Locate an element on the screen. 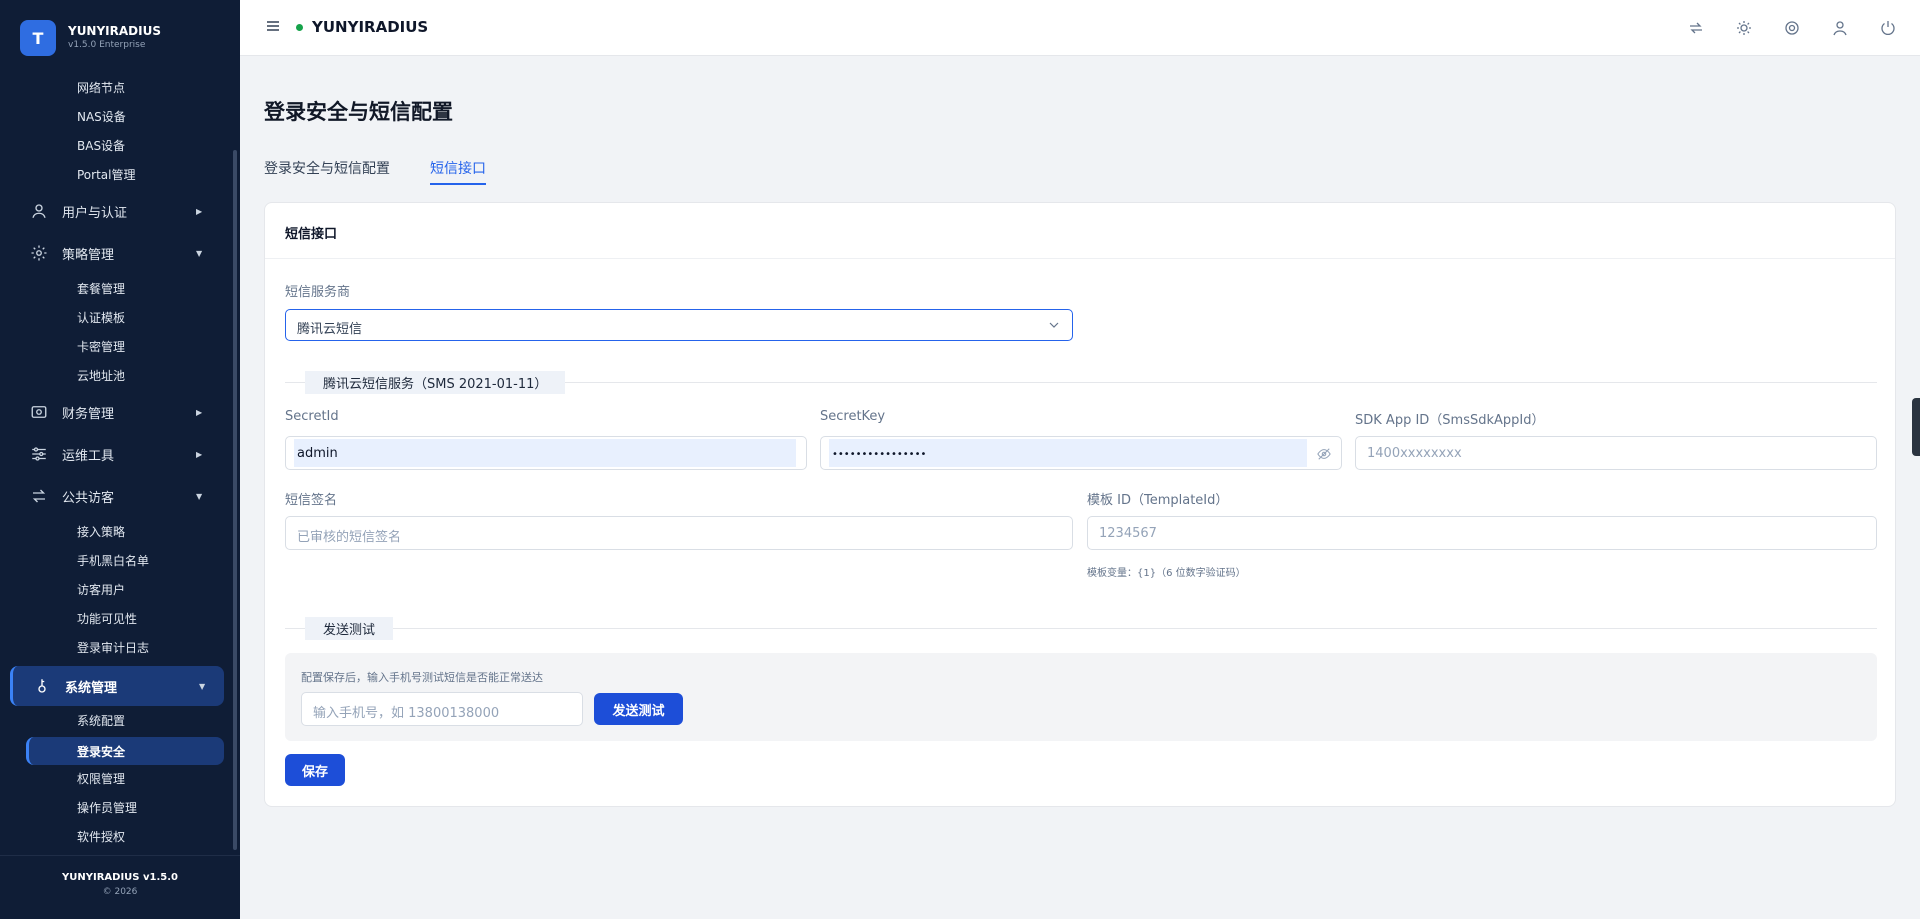  sidebar-item-ip-pool: 云地址池 is located at coordinates (101, 376).